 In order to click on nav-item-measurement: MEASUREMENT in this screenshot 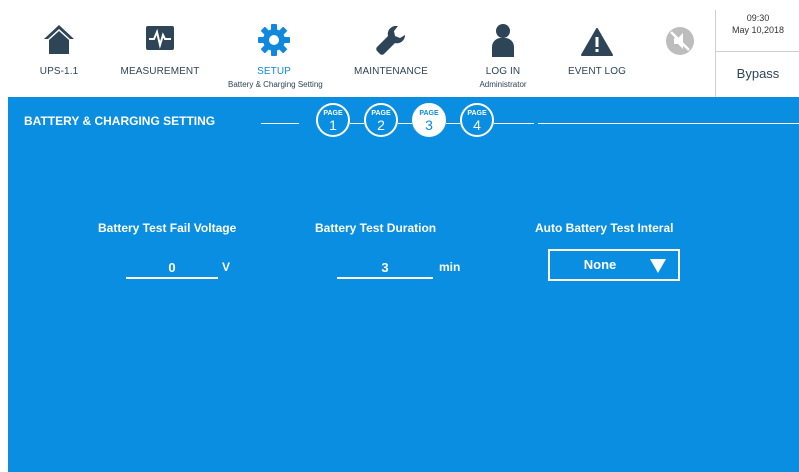, I will do `click(160, 53)`.